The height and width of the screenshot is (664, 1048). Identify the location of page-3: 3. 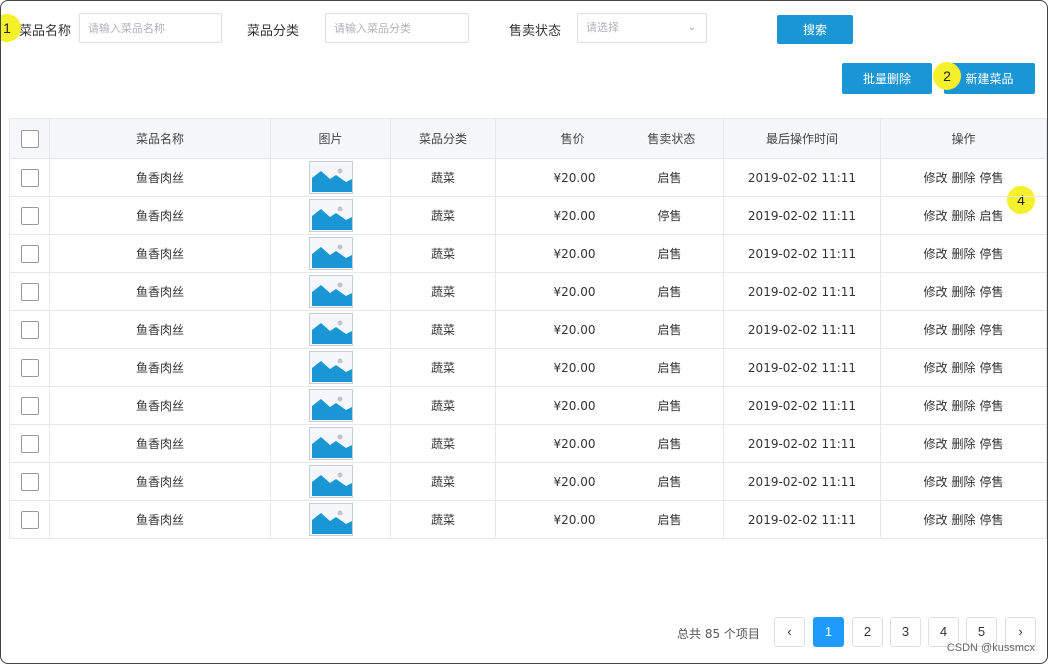
(905, 632).